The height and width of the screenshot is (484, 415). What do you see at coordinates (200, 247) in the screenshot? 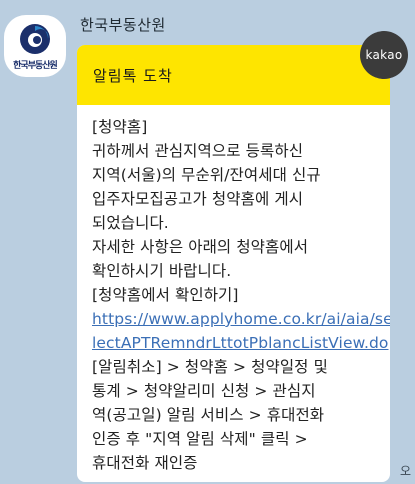
I see `message-line: 자세한 사항은 아래의 청약홈에서` at bounding box center [200, 247].